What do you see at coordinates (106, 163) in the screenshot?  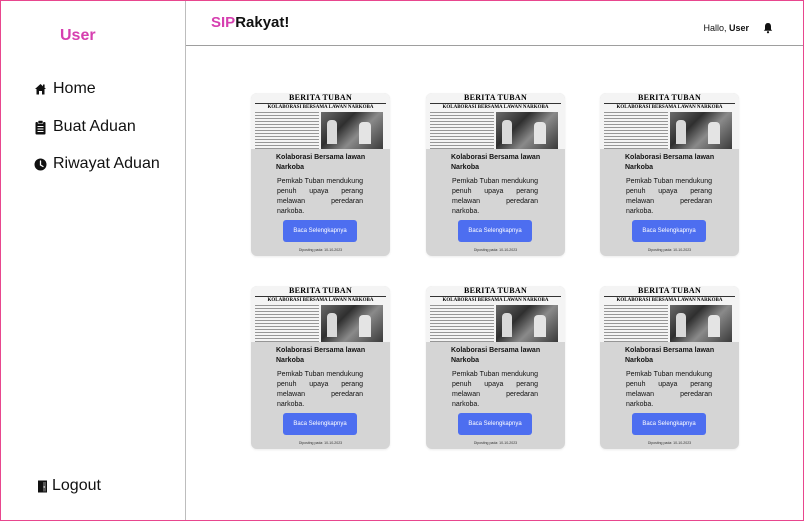 I see `sidebar-item-label: Riwayat Aduan` at bounding box center [106, 163].